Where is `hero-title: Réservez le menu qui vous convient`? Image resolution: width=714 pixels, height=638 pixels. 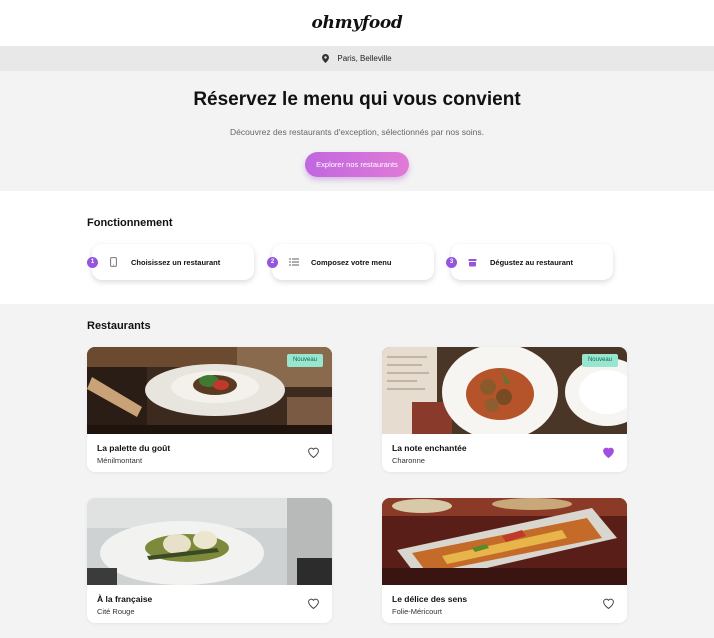
hero-title: Réservez le menu qui vous convient is located at coordinates (357, 99).